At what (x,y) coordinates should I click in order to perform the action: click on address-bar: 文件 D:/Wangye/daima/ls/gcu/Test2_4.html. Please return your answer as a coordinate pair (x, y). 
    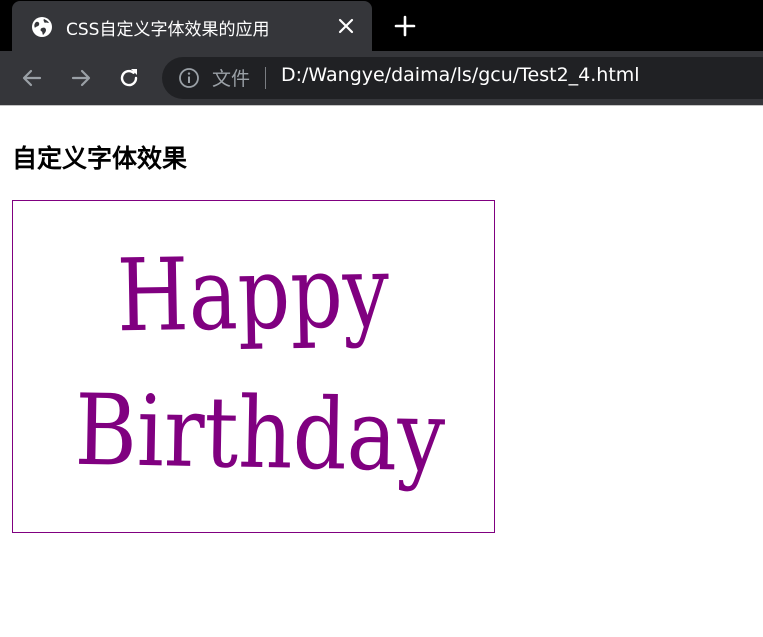
    Looking at the image, I should click on (462, 78).